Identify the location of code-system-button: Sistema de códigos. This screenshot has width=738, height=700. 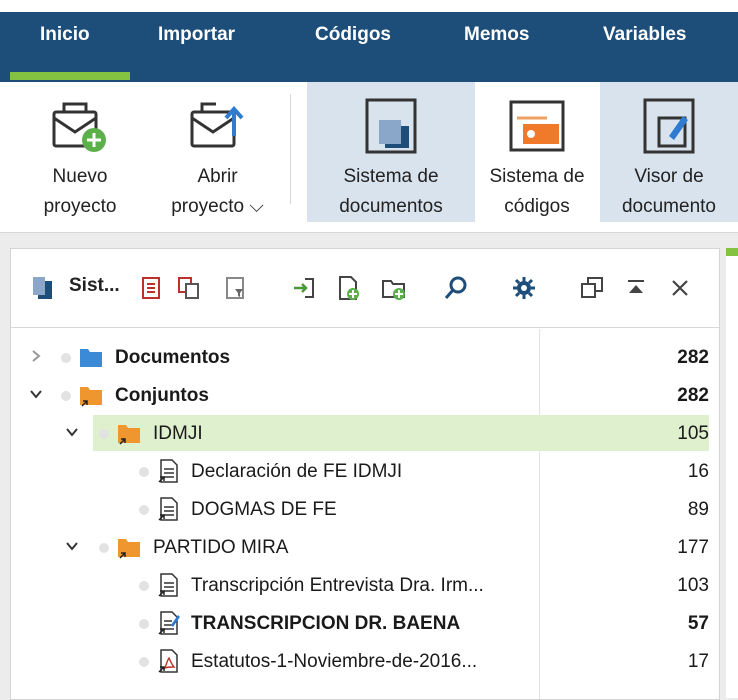
(537, 152).